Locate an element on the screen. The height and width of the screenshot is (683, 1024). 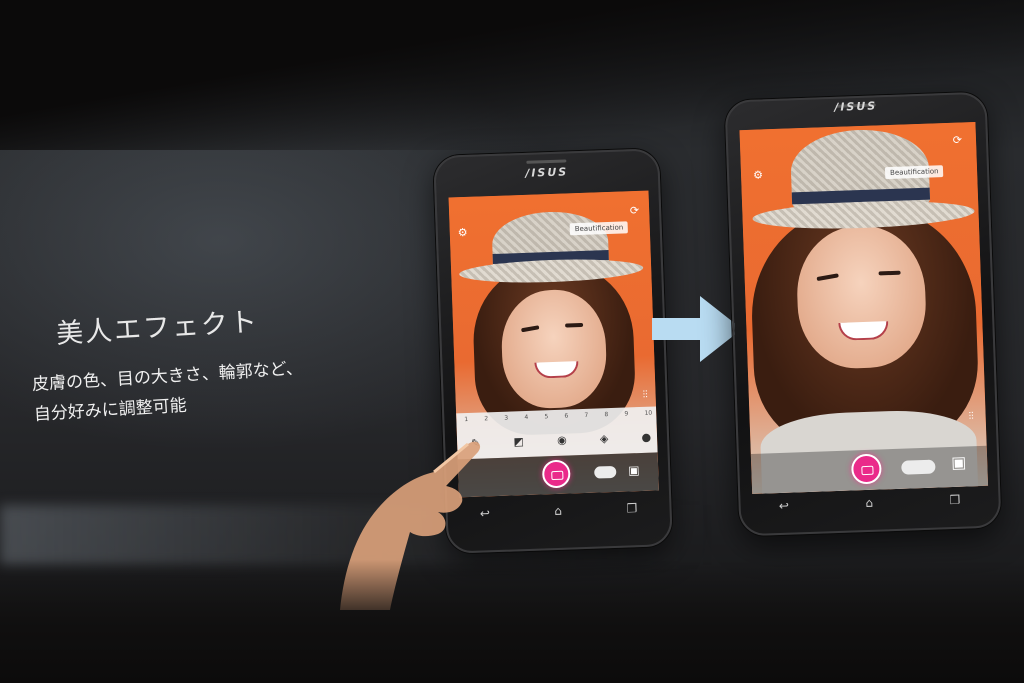
arrow-right-icon is located at coordinates (697, 329).